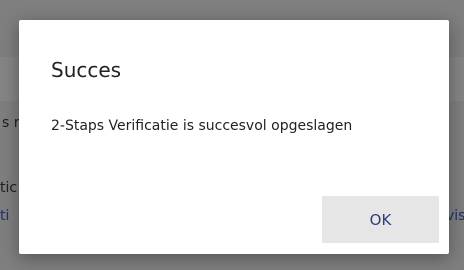 The width and height of the screenshot is (464, 270). I want to click on background-text-fragment: tic, so click(9, 188).